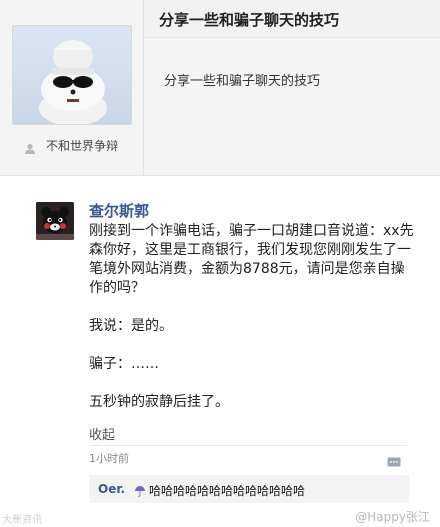 Image resolution: width=440 pixels, height=527 pixels. Describe the element at coordinates (242, 81) in the screenshot. I see `card-description: 分享一些和骗子聊天的技巧` at that location.